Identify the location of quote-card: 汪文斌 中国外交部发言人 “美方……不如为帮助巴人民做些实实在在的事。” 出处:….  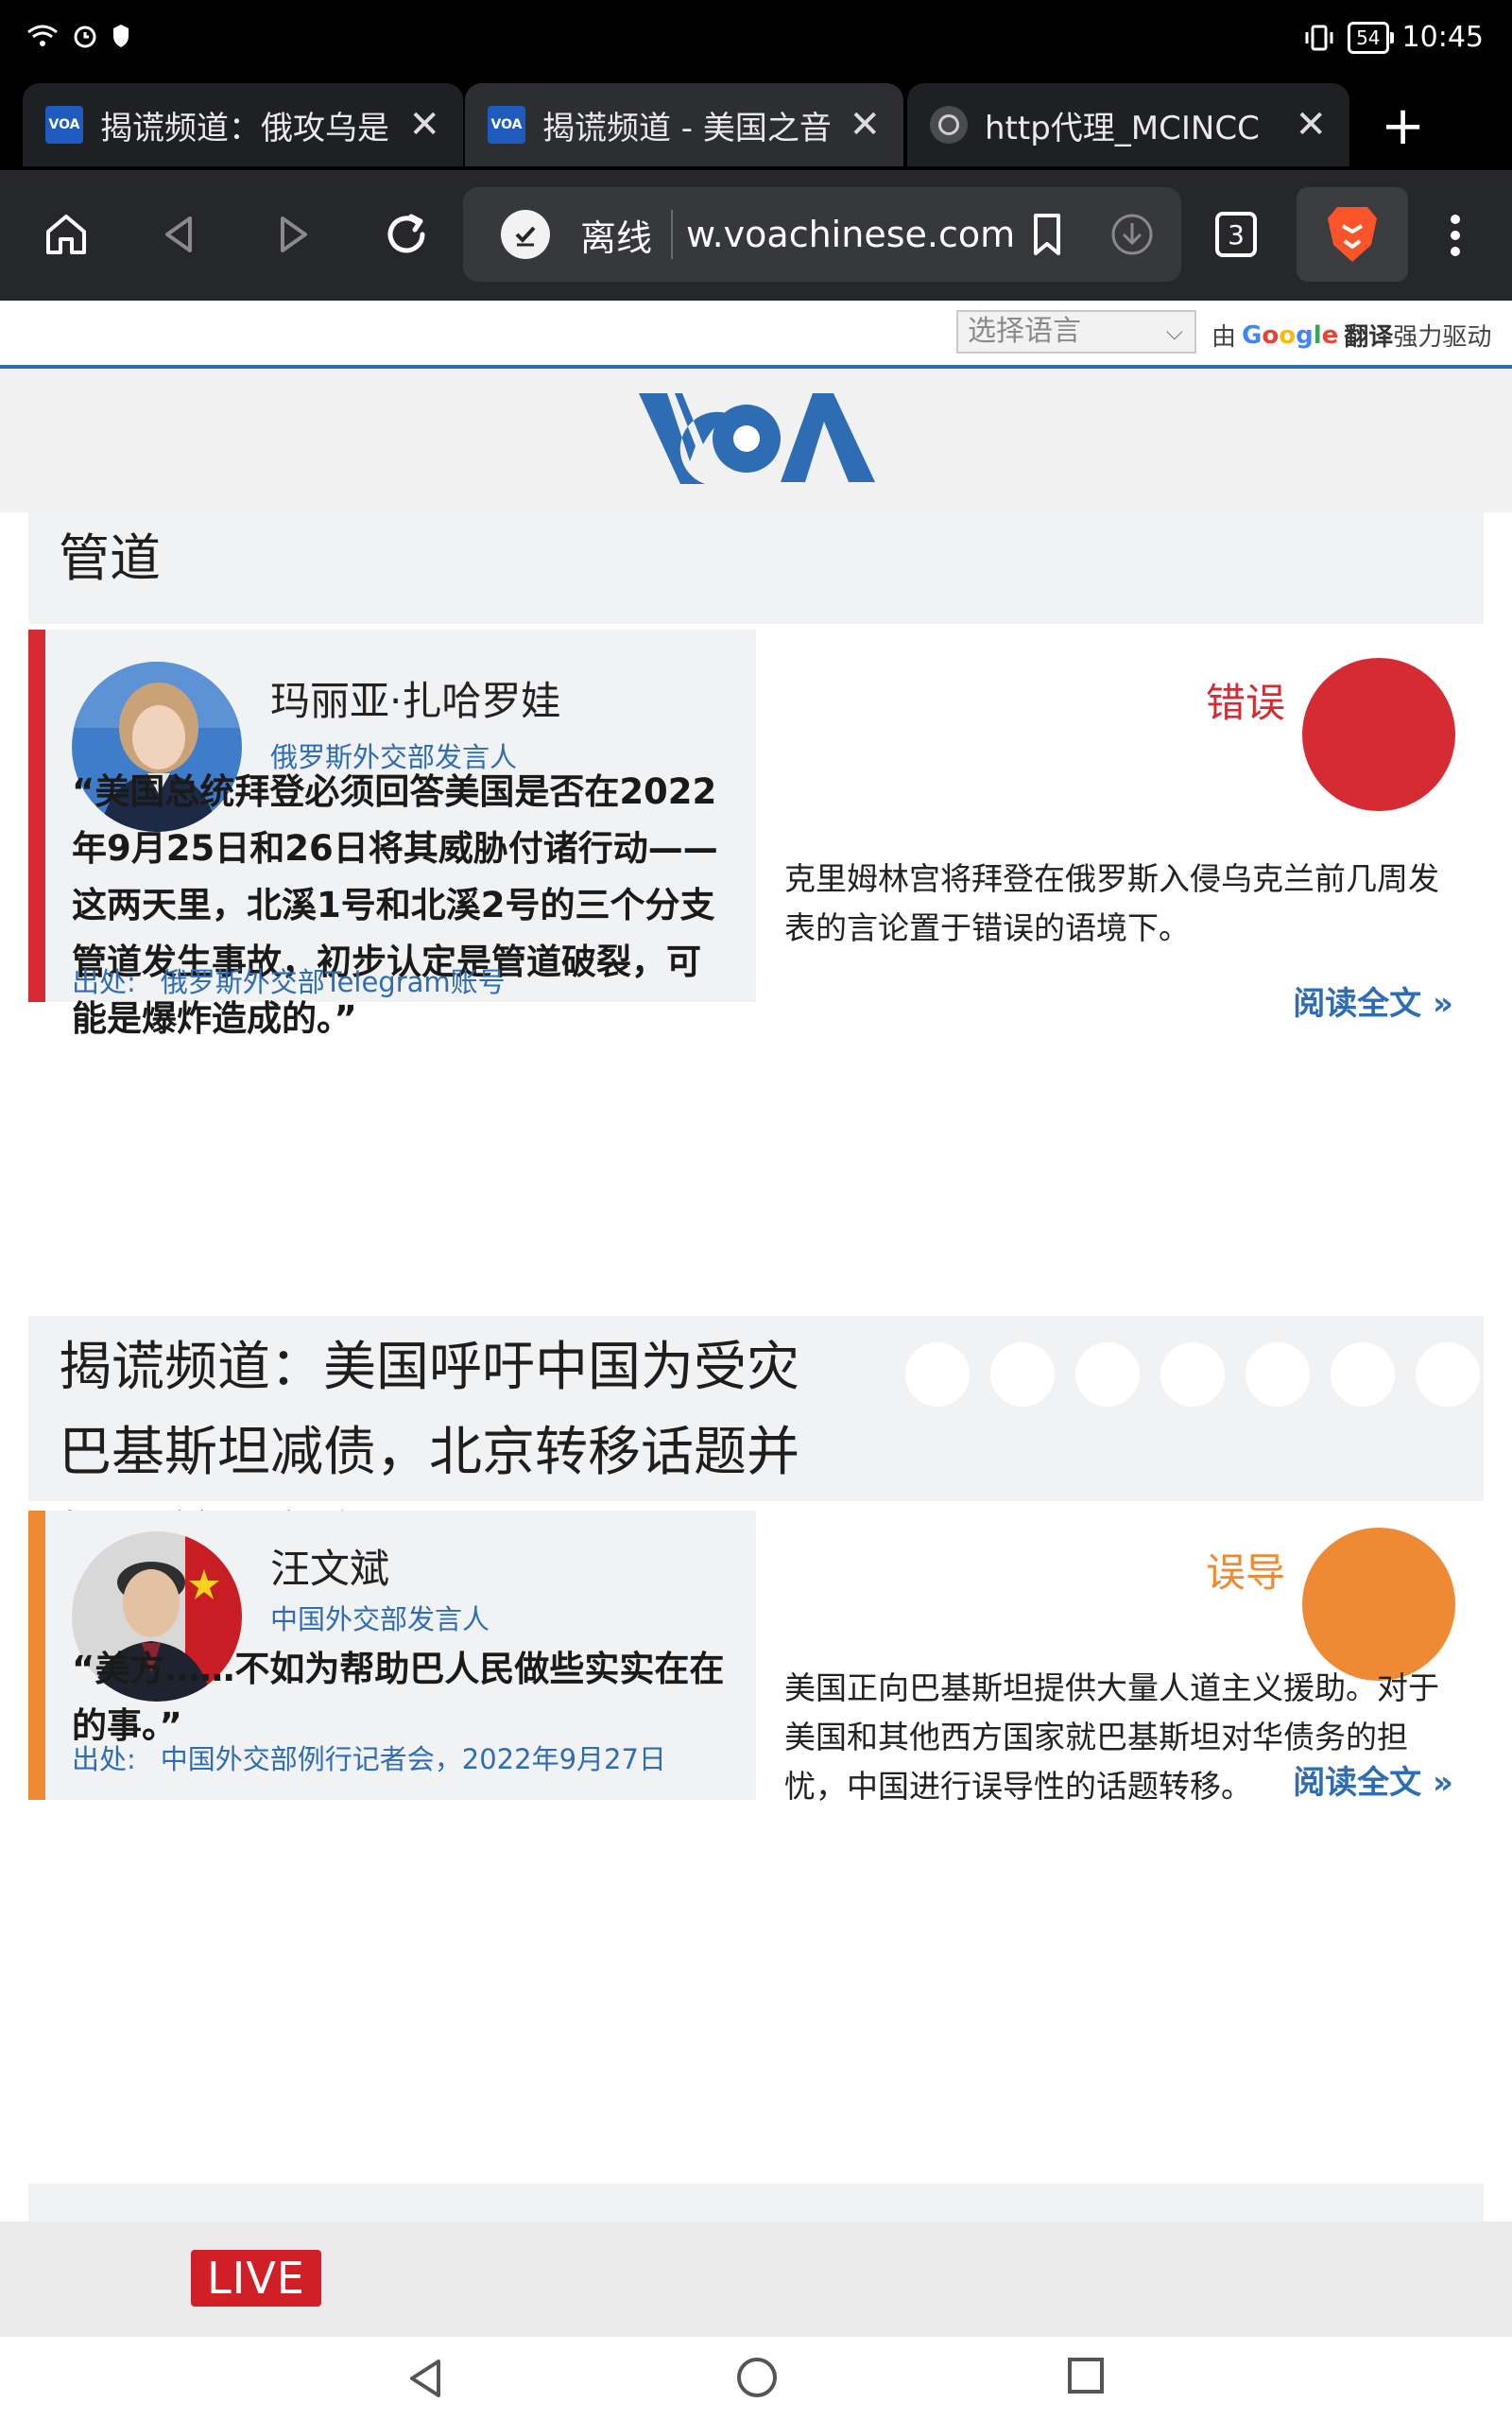
(392, 1655).